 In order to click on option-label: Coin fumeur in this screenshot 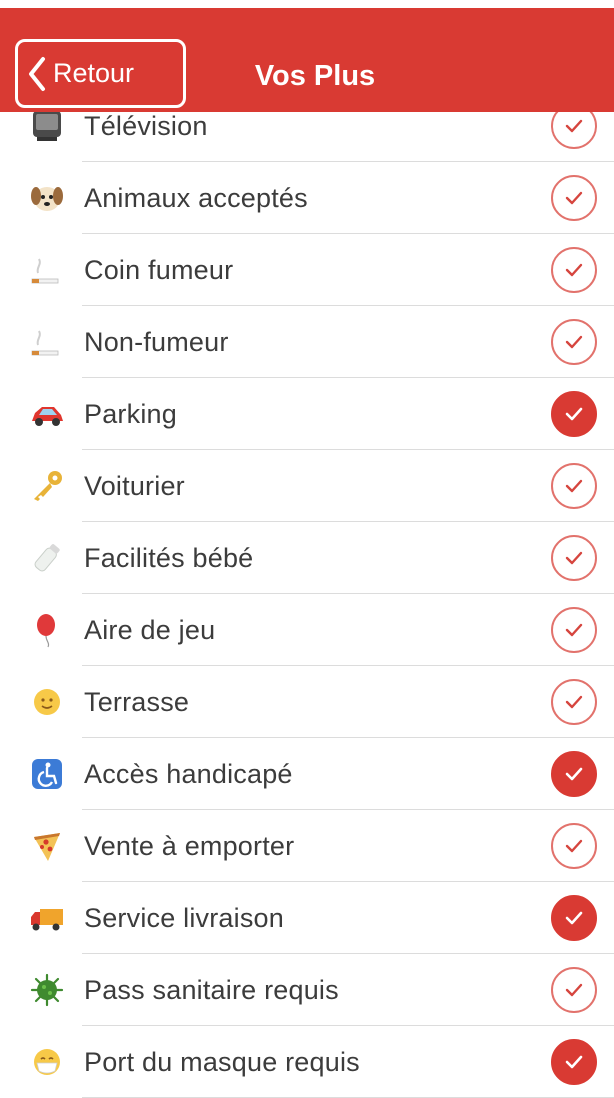, I will do `click(159, 269)`.